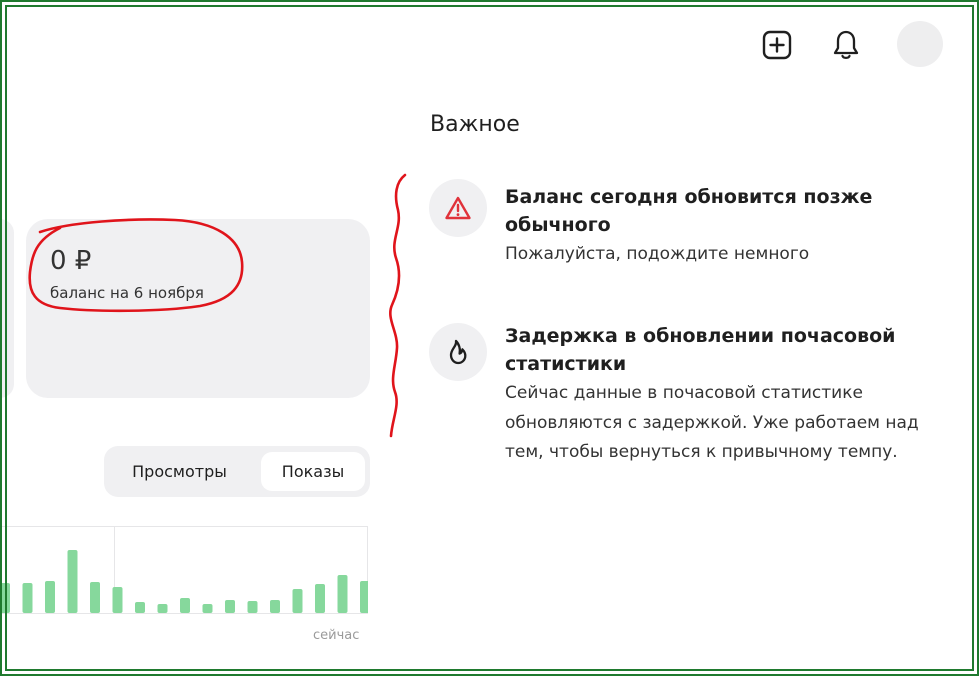  What do you see at coordinates (71, 261) in the screenshot?
I see `balance-amount: 0 ₽` at bounding box center [71, 261].